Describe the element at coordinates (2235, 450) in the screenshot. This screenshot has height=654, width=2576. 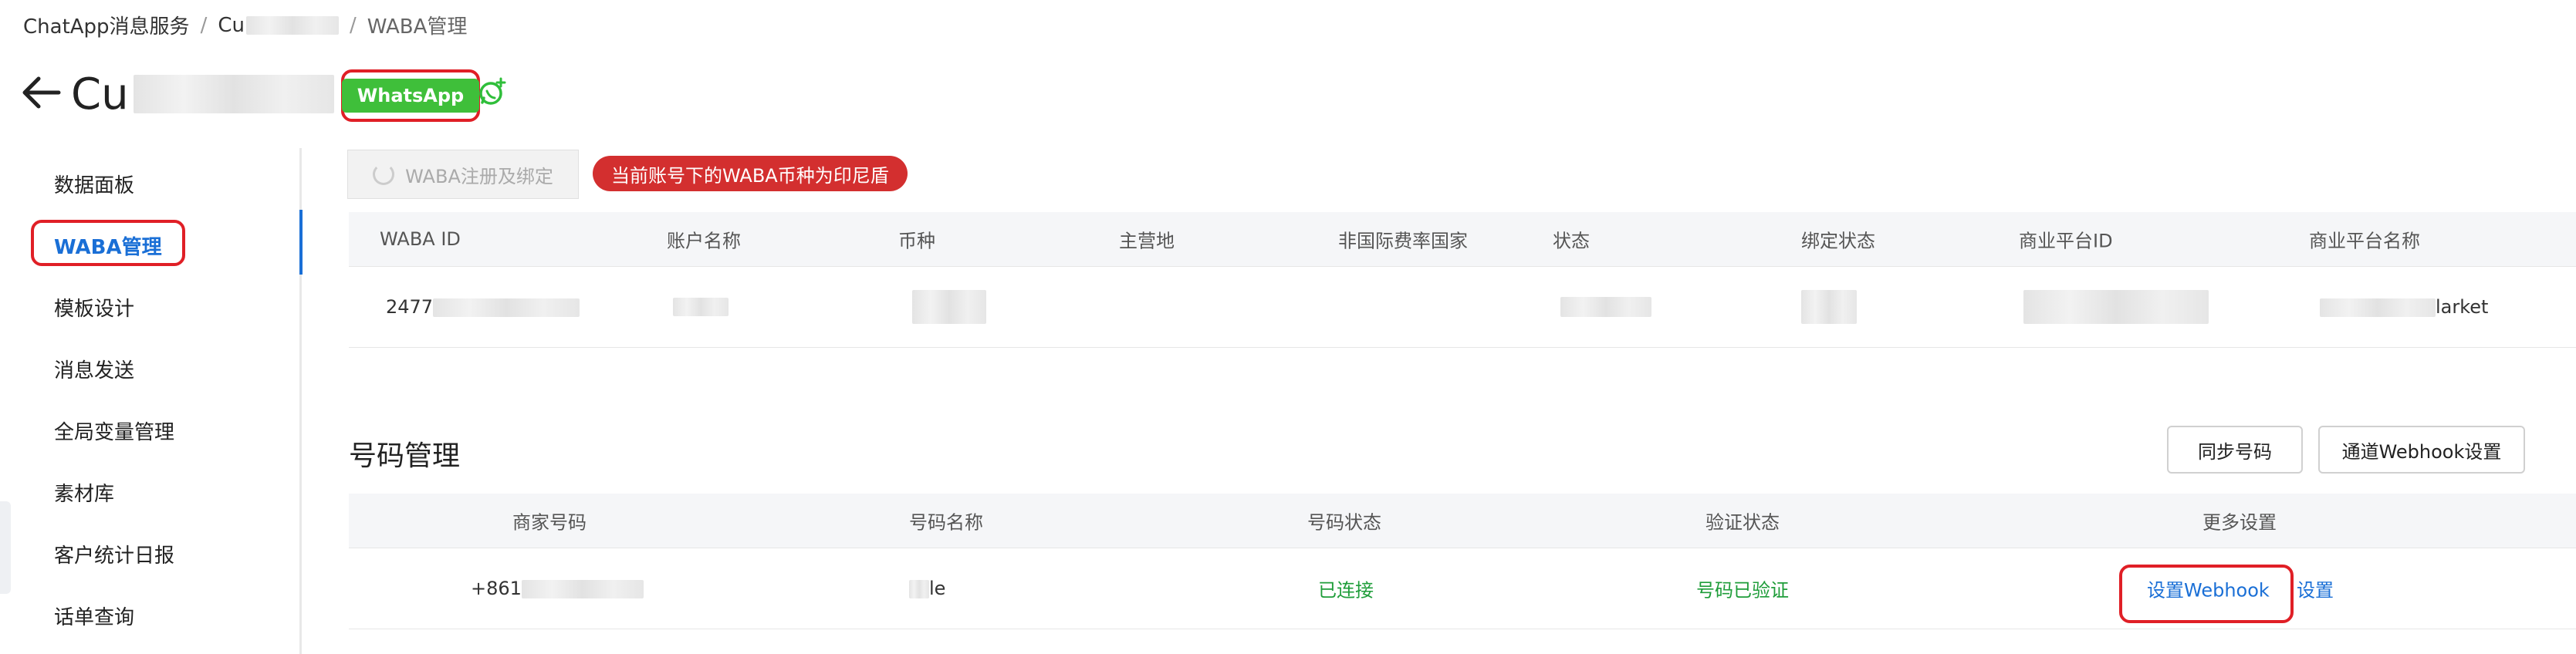
I see `sync-numbers-button: 同步号码` at that location.